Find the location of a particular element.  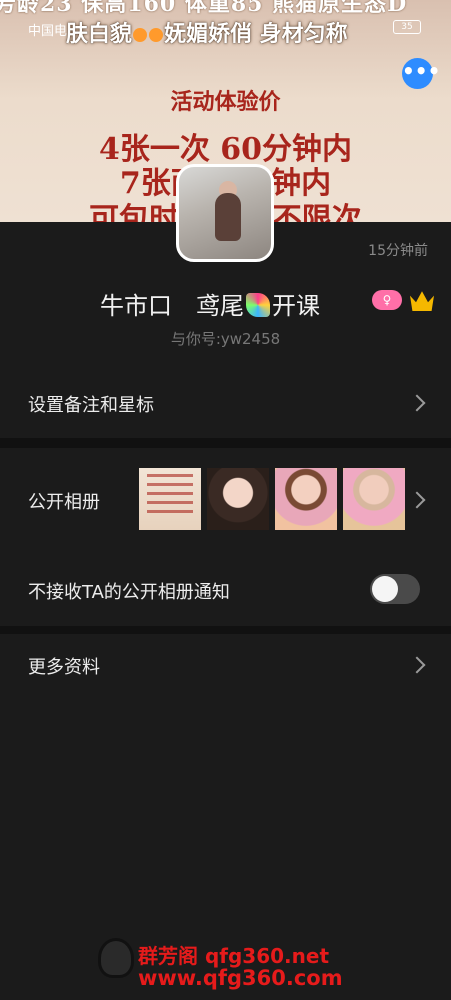

album-label: 公开相册 is located at coordinates (64, 502).